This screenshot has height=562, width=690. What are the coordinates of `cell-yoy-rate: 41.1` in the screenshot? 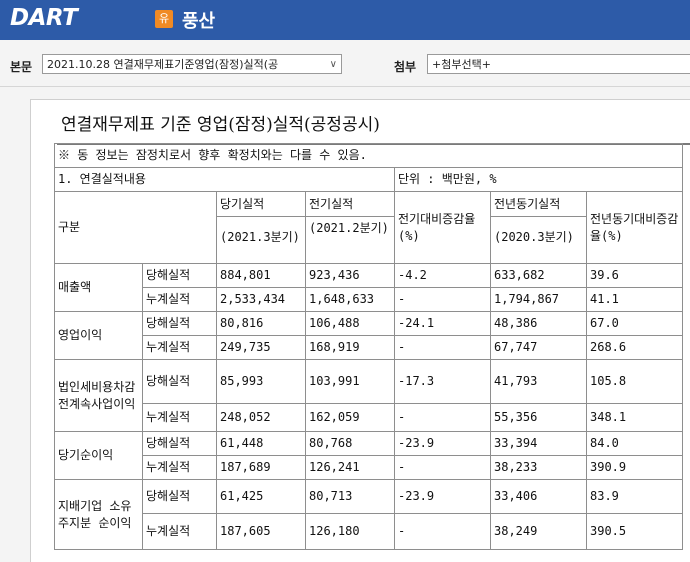 It's located at (634, 299).